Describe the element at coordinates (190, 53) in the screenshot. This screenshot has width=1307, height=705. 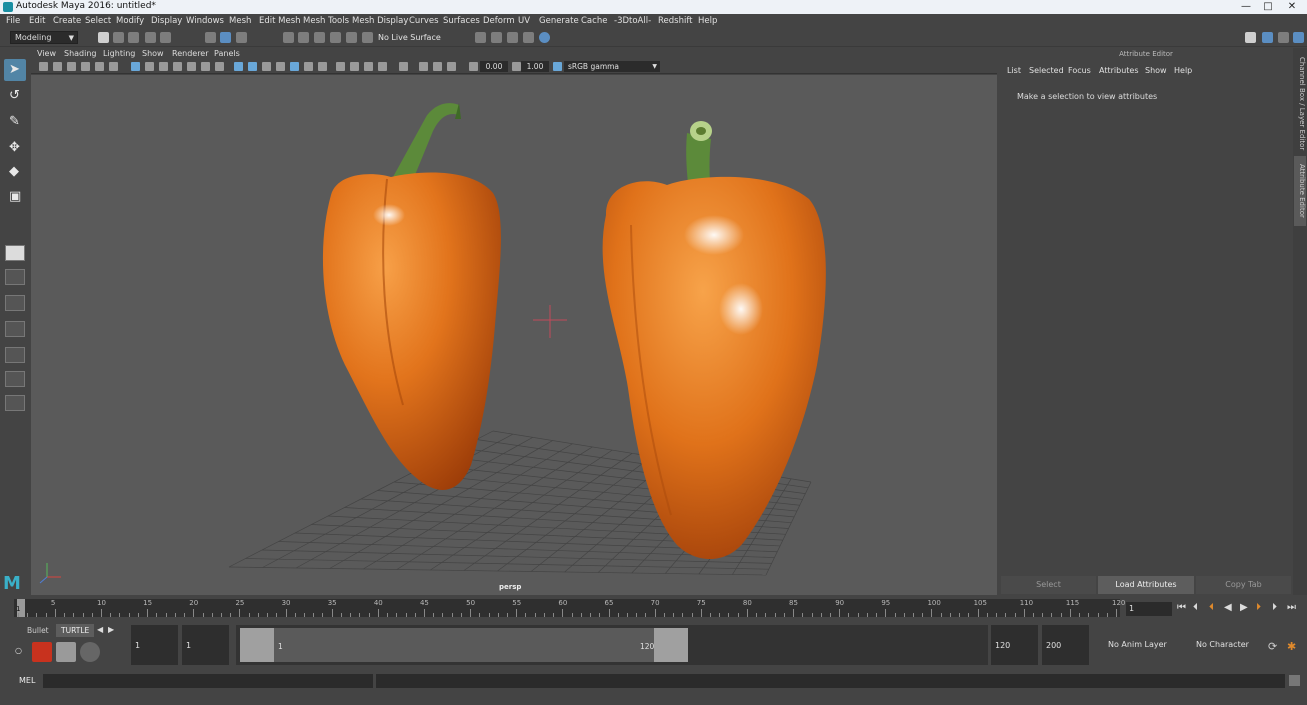
I see `viewport-menu-renderer: Renderer` at that location.